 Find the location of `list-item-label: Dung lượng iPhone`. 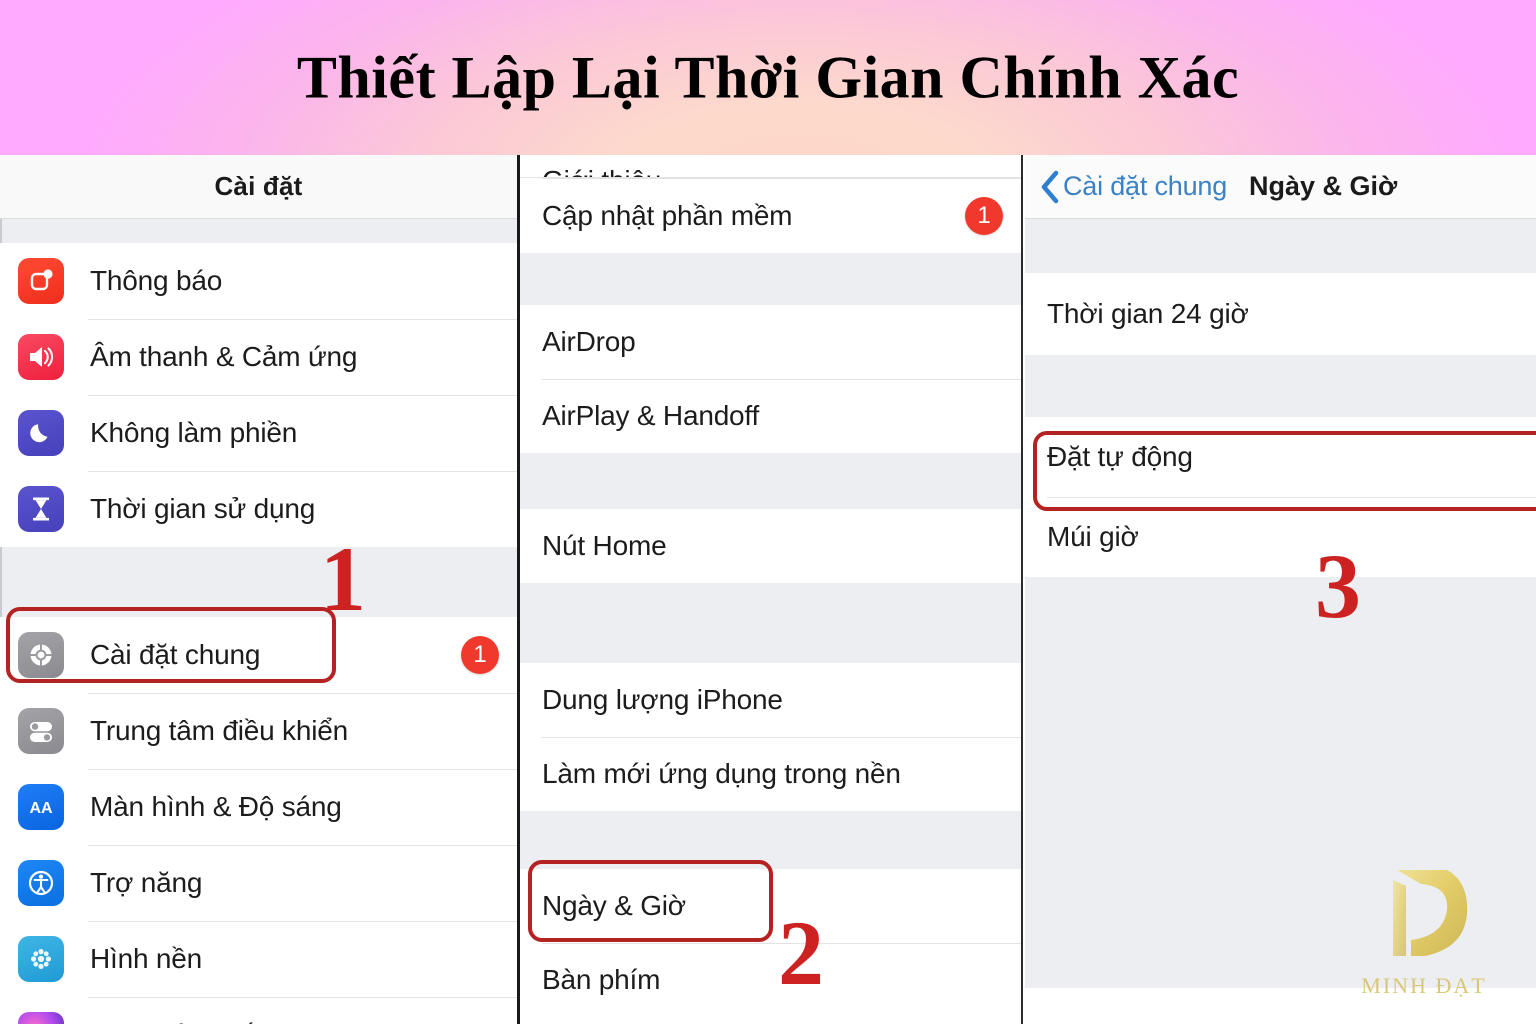

list-item-label: Dung lượng iPhone is located at coordinates (662, 699).